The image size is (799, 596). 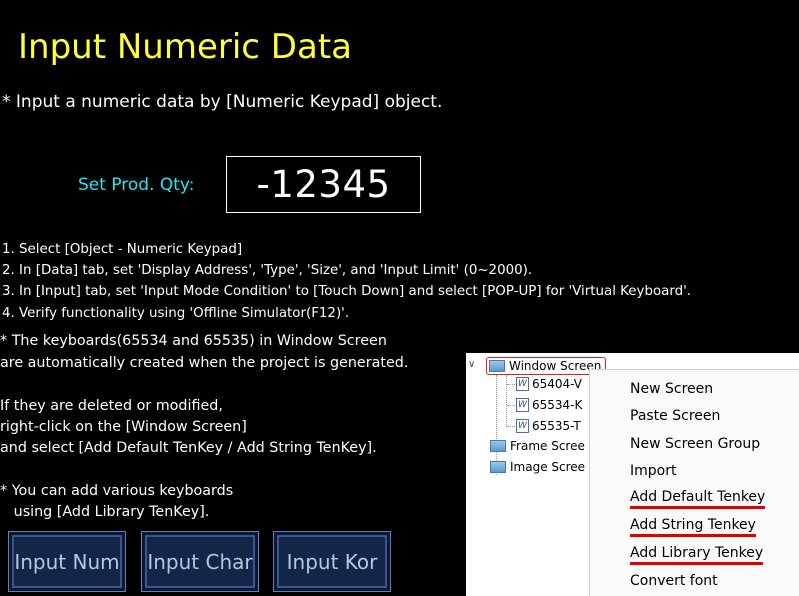 I want to click on input-char-button: Input Char, so click(x=200, y=561).